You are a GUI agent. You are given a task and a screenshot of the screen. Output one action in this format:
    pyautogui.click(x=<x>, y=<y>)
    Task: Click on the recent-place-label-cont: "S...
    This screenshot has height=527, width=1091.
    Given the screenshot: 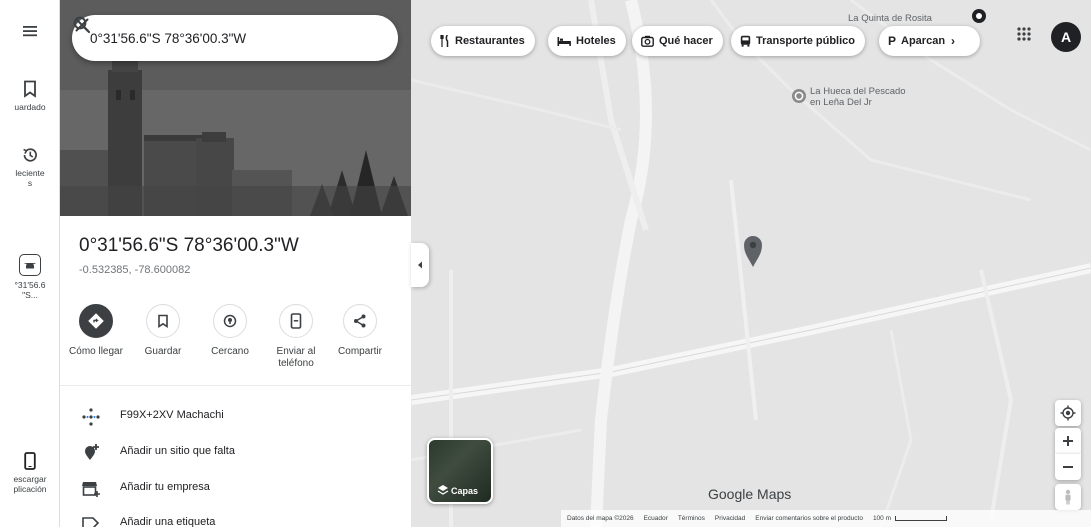 What is the action you would take?
    pyautogui.click(x=30, y=295)
    